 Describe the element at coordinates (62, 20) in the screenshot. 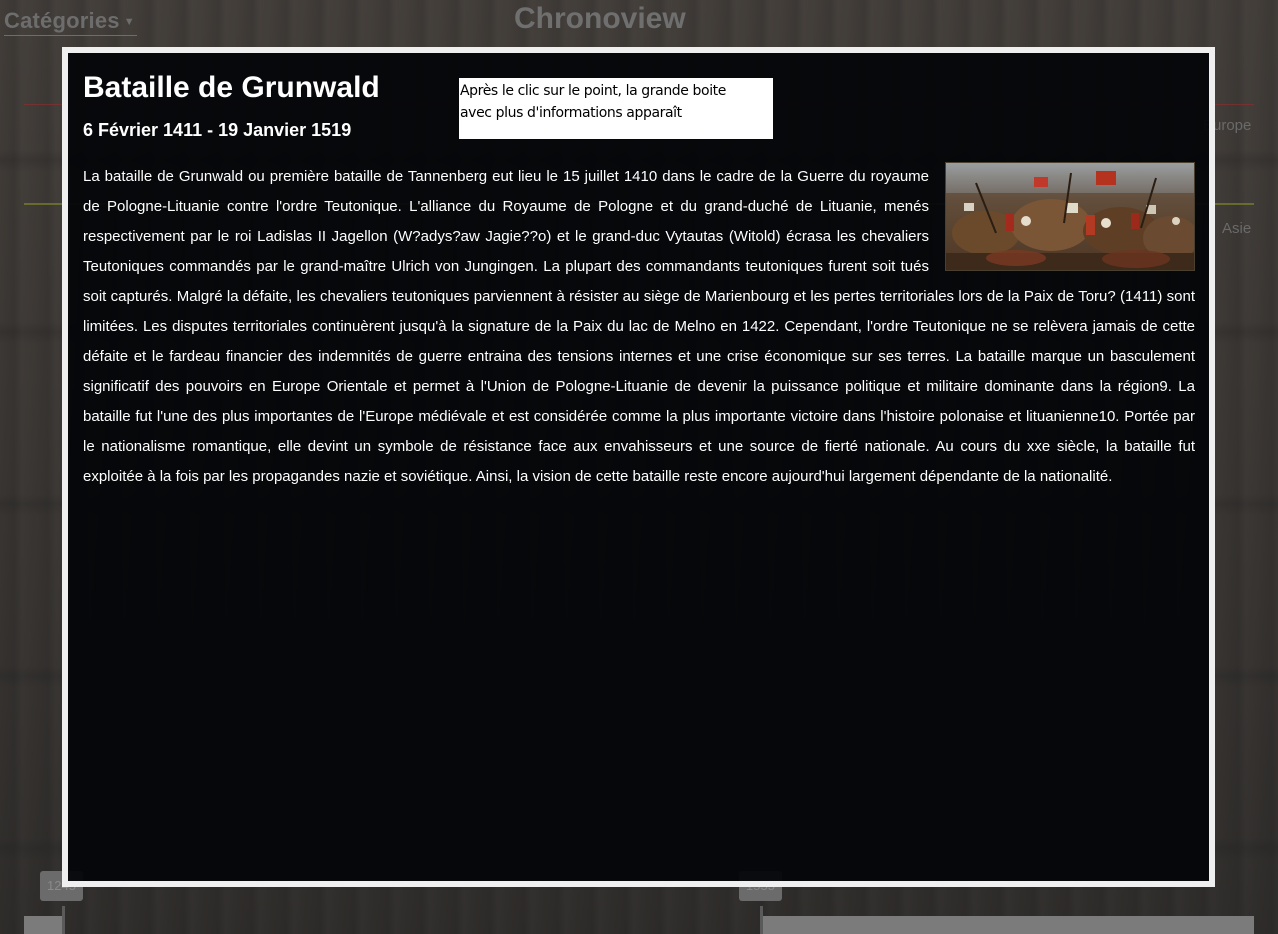

I see `categories-label: Catégories` at that location.